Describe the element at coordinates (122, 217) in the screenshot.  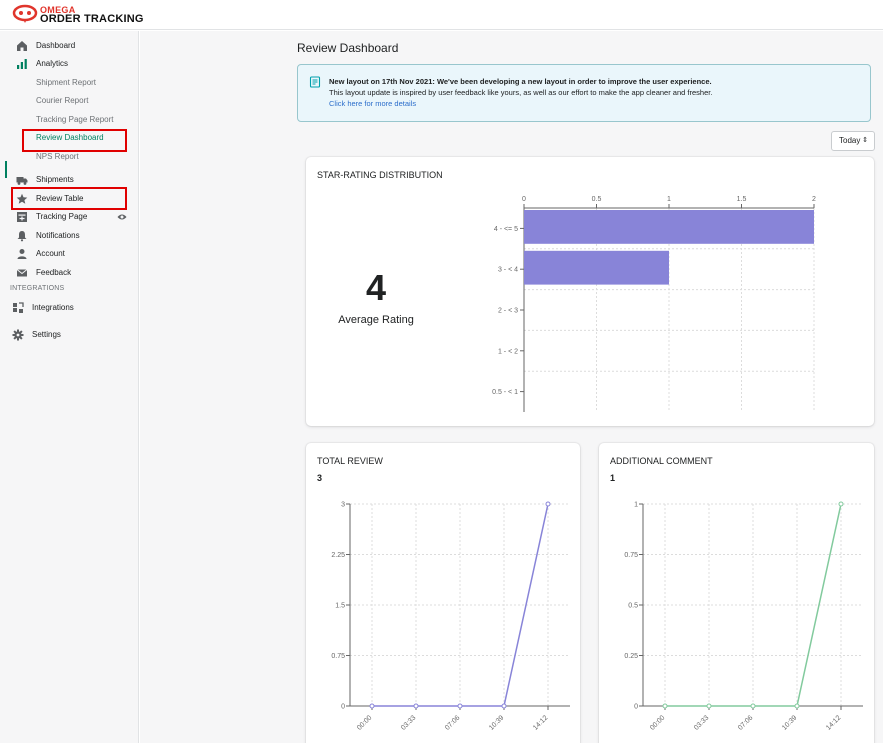
I see `eye-icon` at that location.